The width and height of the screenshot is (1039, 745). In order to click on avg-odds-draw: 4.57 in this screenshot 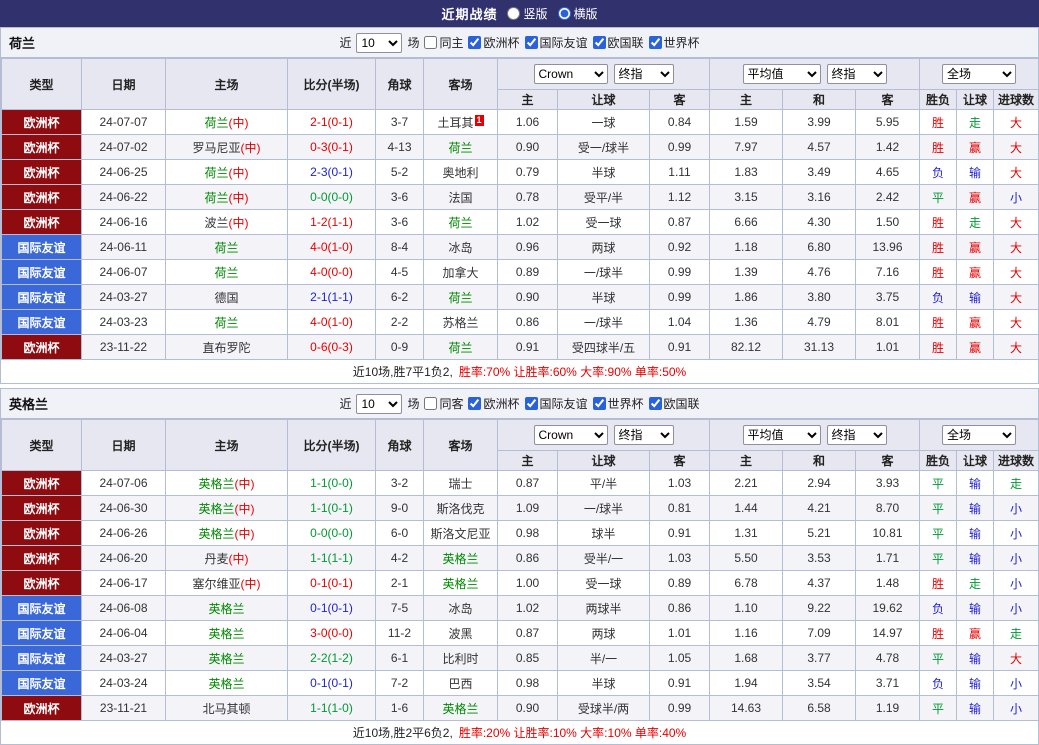, I will do `click(819, 147)`.